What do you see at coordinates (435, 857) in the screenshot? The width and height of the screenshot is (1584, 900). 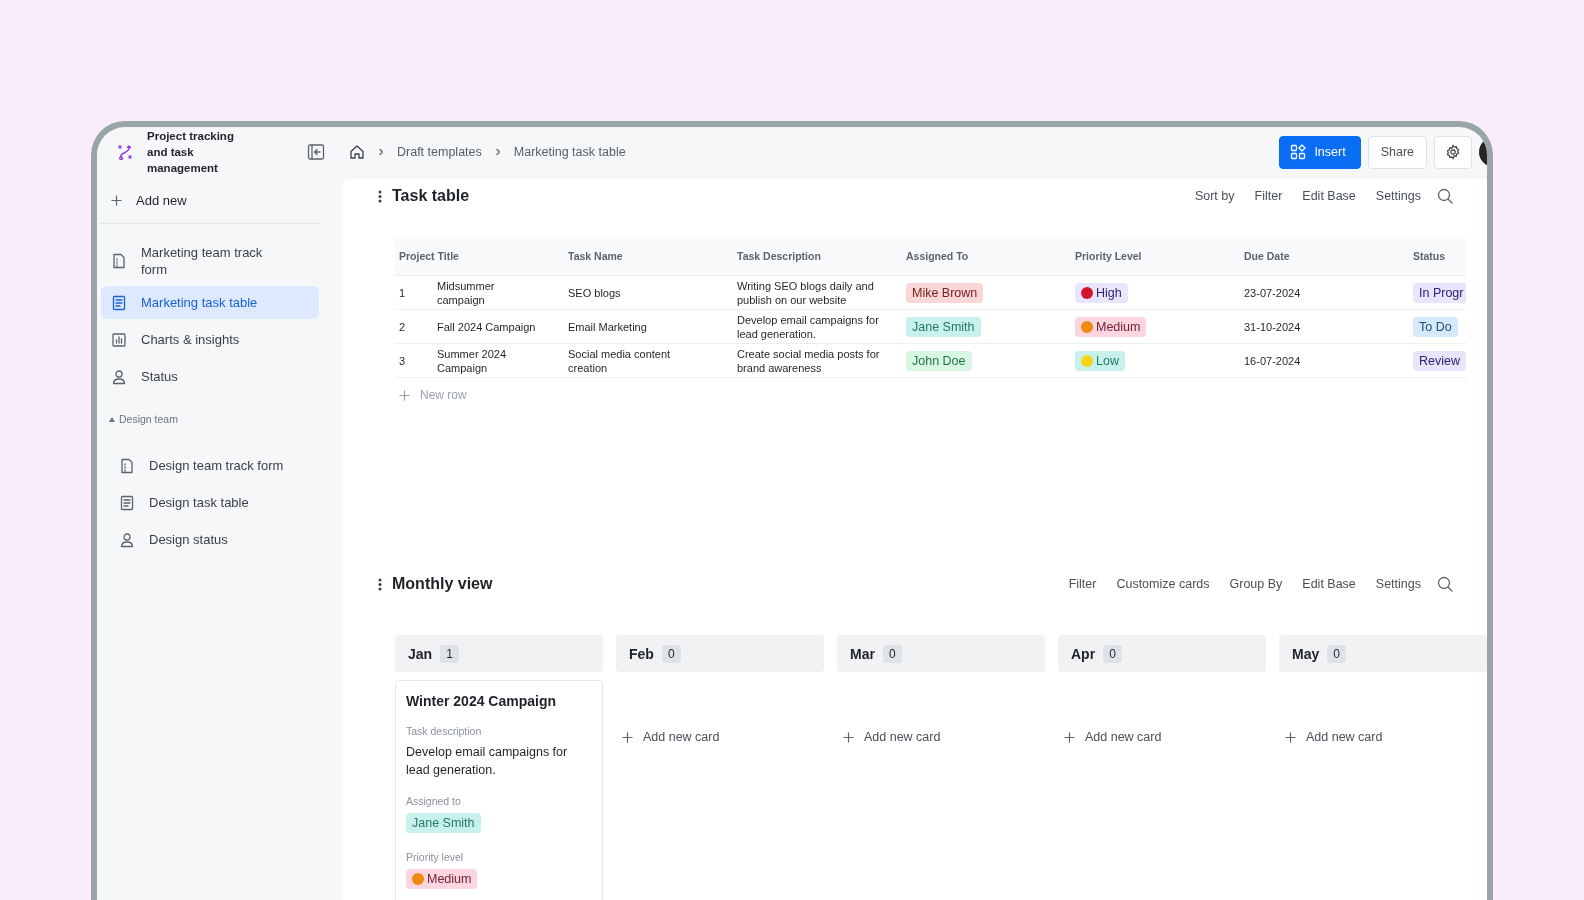 I see `field-label: Priority level` at bounding box center [435, 857].